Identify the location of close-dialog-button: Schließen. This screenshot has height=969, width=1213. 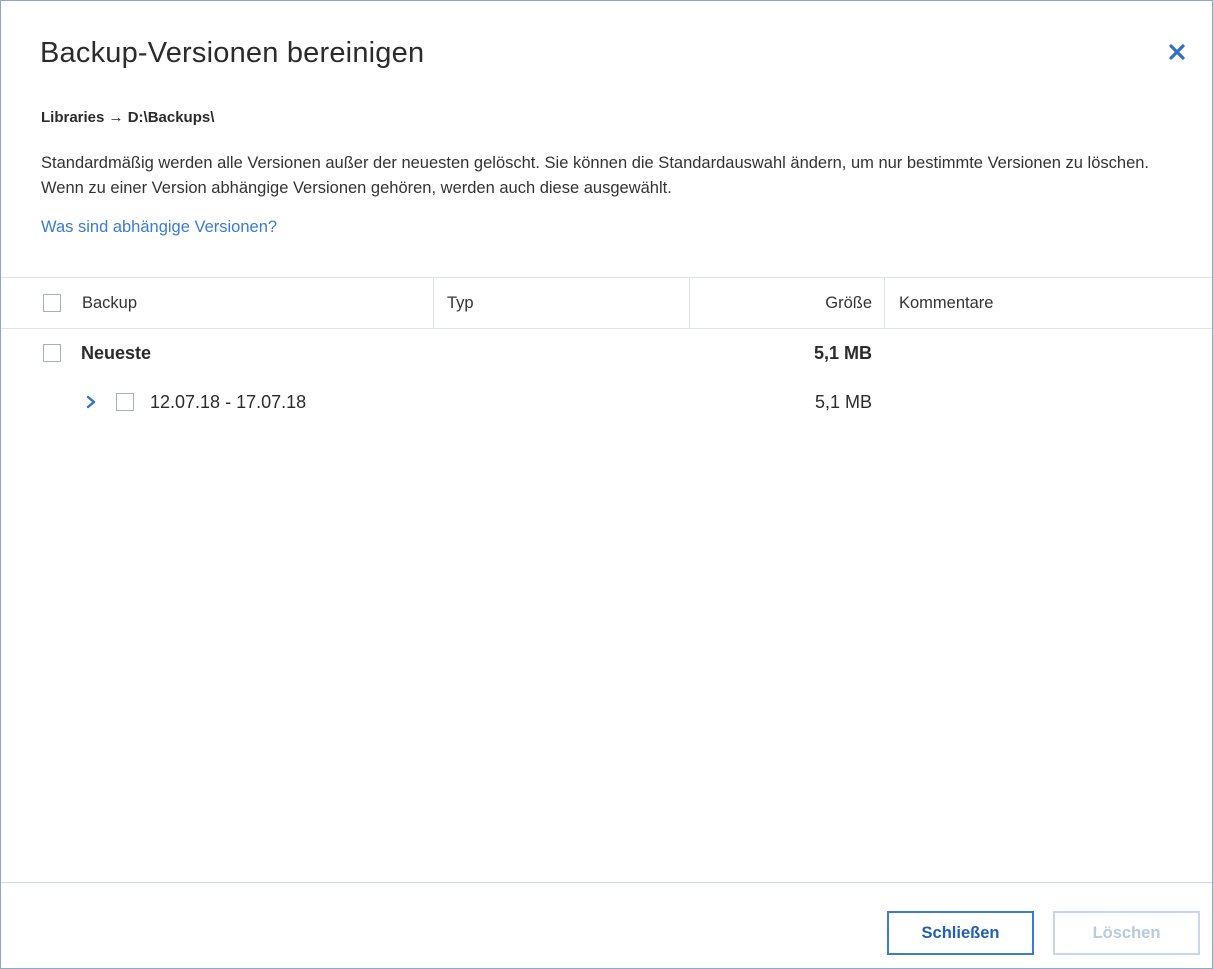
(960, 933).